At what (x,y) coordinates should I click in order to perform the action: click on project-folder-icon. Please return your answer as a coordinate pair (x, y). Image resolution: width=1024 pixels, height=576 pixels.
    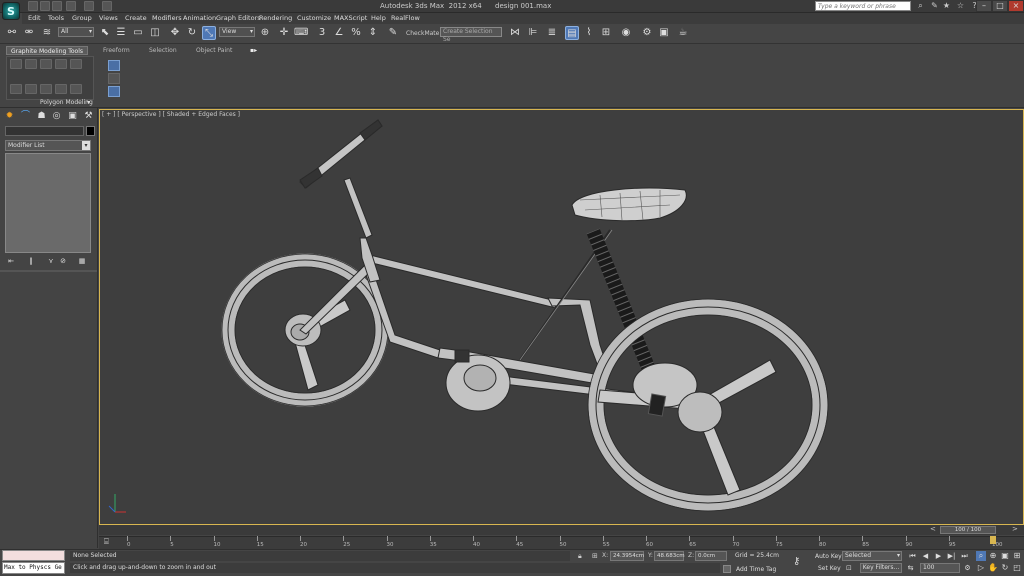
    Looking at the image, I should click on (107, 6).